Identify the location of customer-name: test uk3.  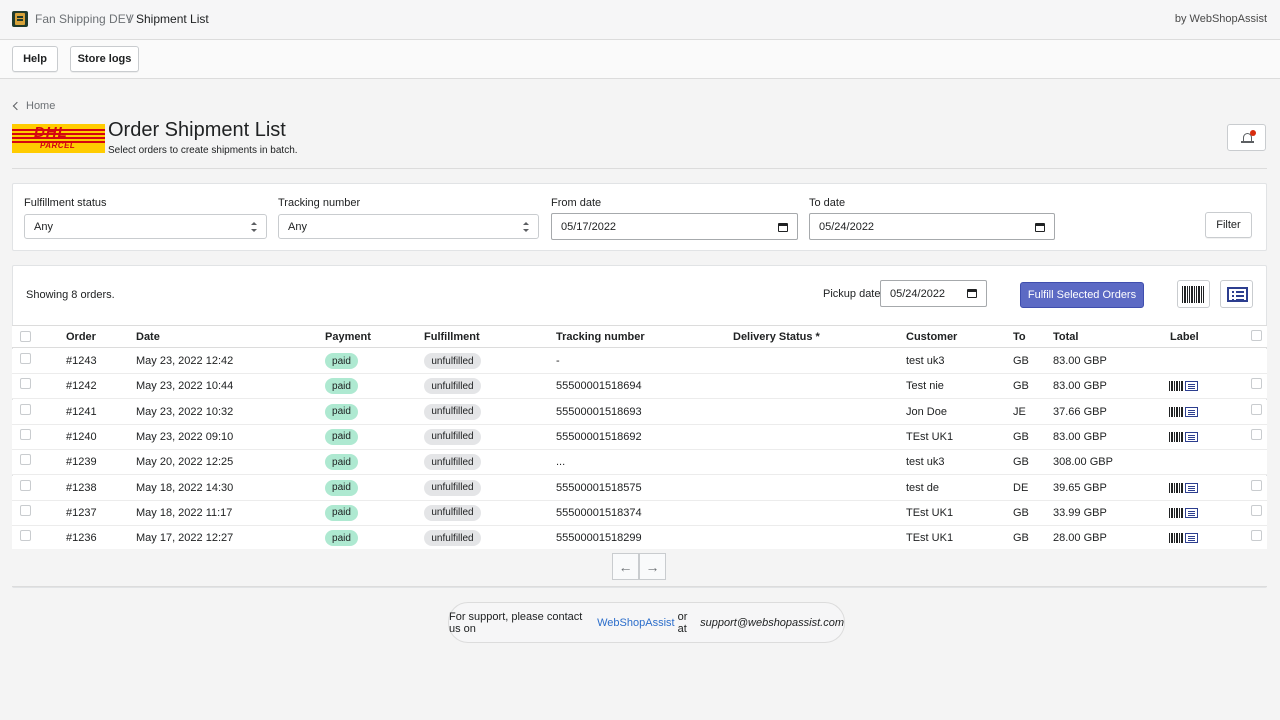
(925, 361).